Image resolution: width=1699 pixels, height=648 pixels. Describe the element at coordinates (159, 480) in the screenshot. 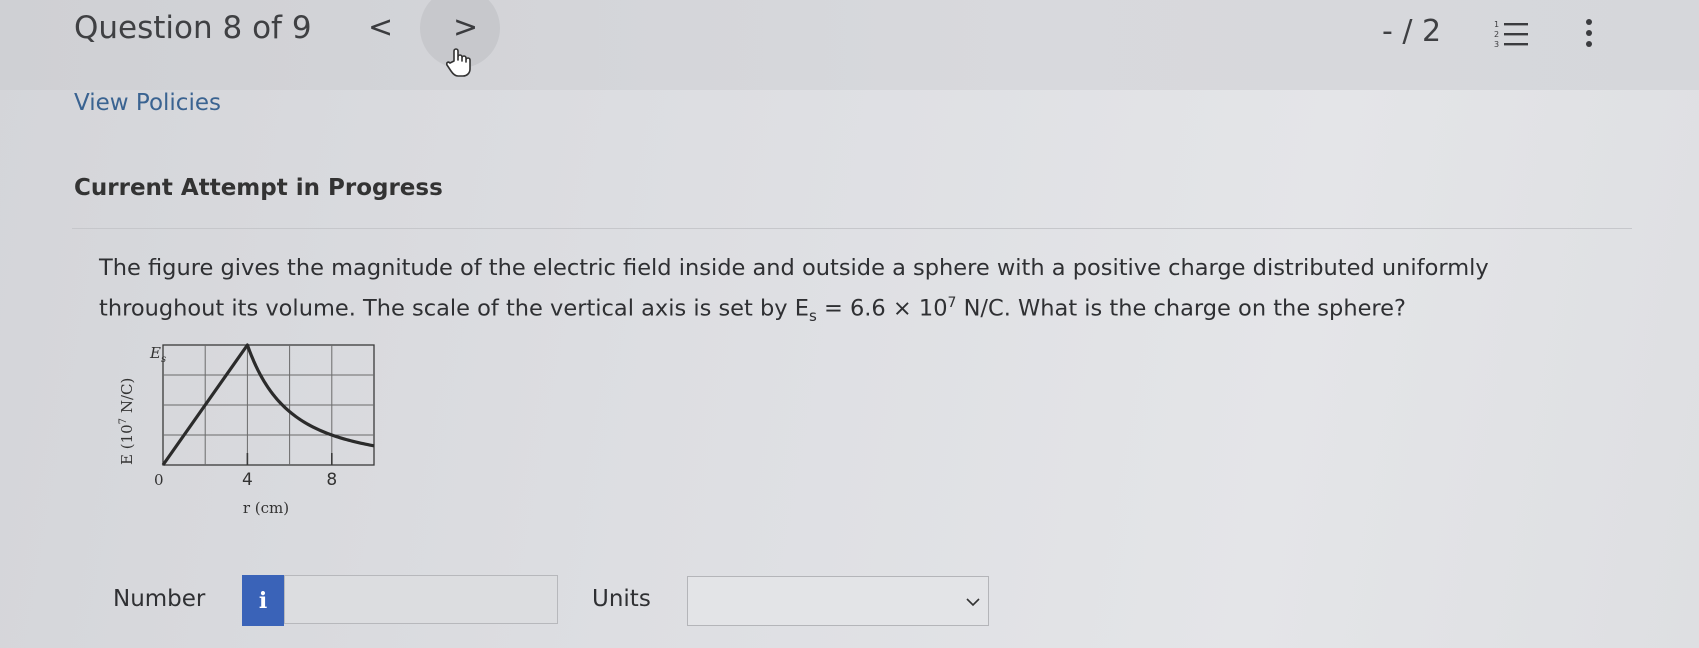

I see `origin-label: 0` at that location.